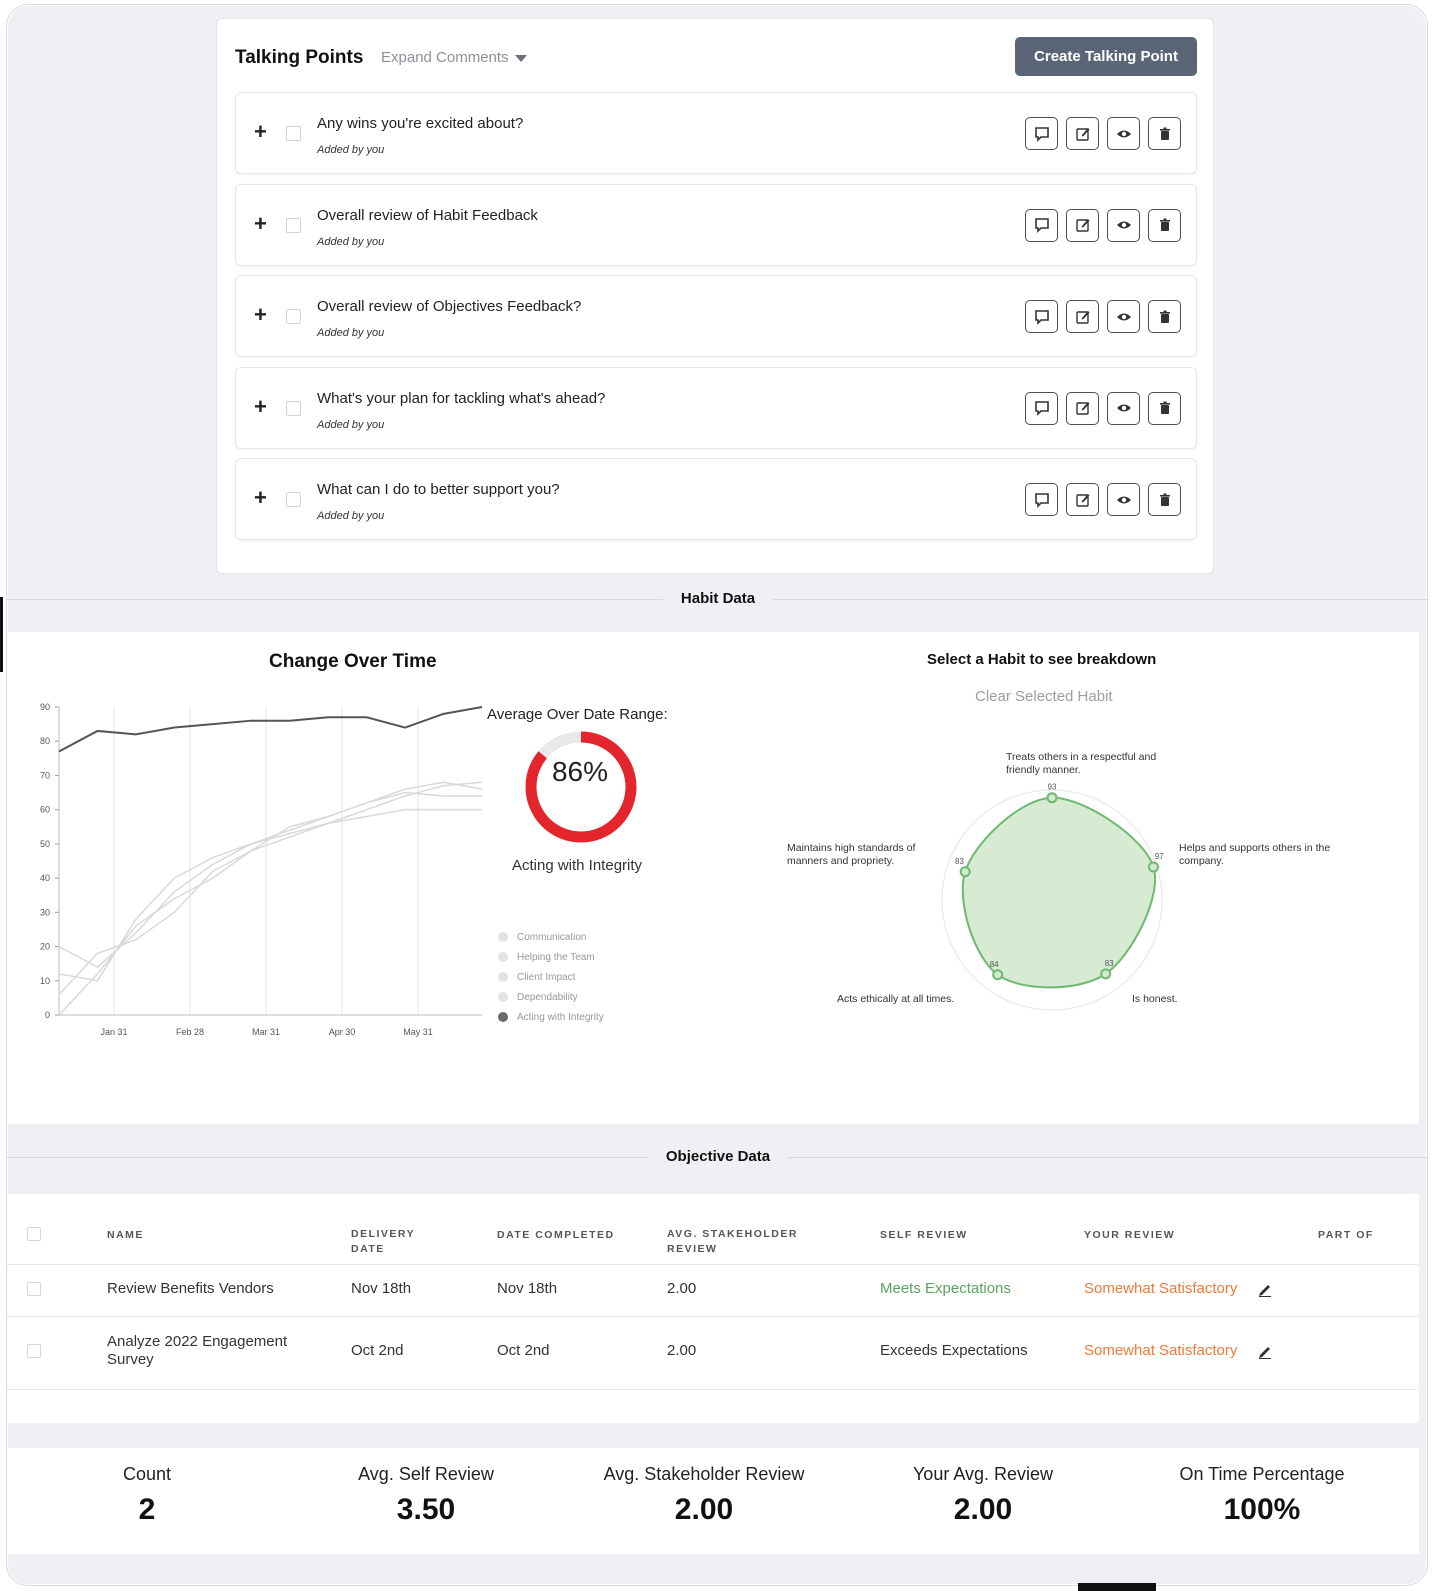 Image resolution: width=1433 pixels, height=1591 pixels. Describe the element at coordinates (266, 1032) in the screenshot. I see `x-tick-label: Mar 31` at that location.